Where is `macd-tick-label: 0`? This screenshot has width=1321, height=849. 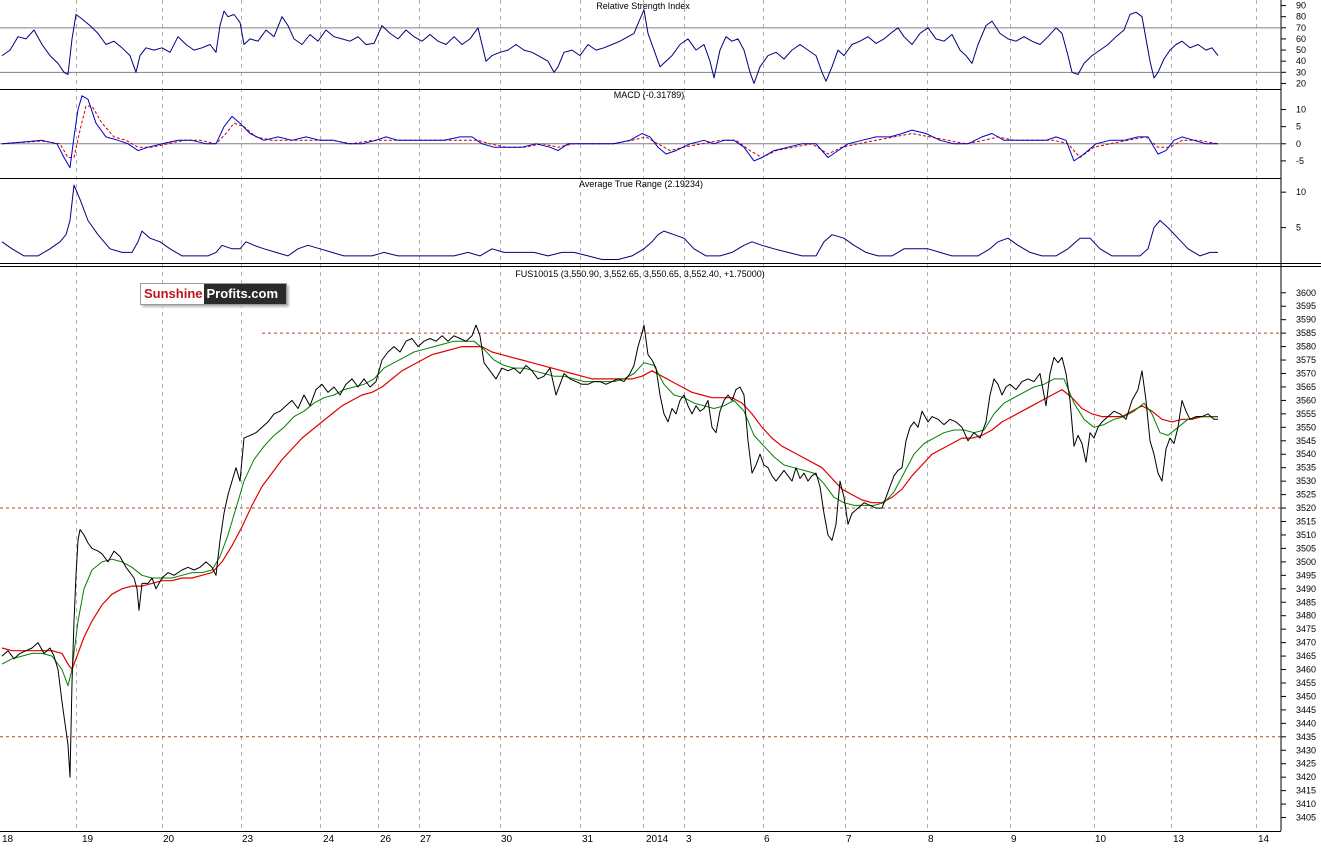
macd-tick-label: 0 is located at coordinates (1298, 144).